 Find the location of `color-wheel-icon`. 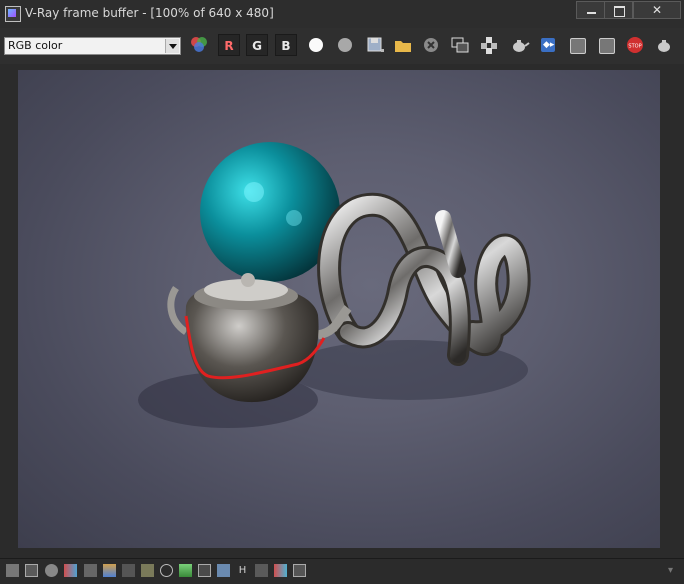

color-wheel-icon is located at coordinates (199, 45).